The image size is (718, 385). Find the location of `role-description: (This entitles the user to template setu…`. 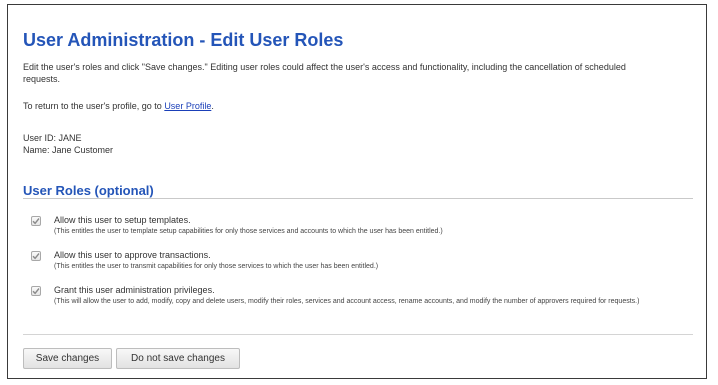

role-description: (This entitles the user to template setu… is located at coordinates (248, 231).